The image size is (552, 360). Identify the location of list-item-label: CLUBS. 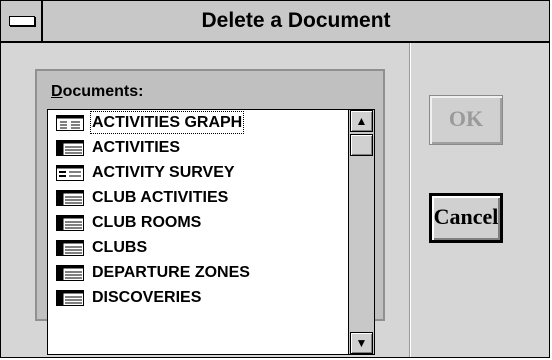
(120, 247).